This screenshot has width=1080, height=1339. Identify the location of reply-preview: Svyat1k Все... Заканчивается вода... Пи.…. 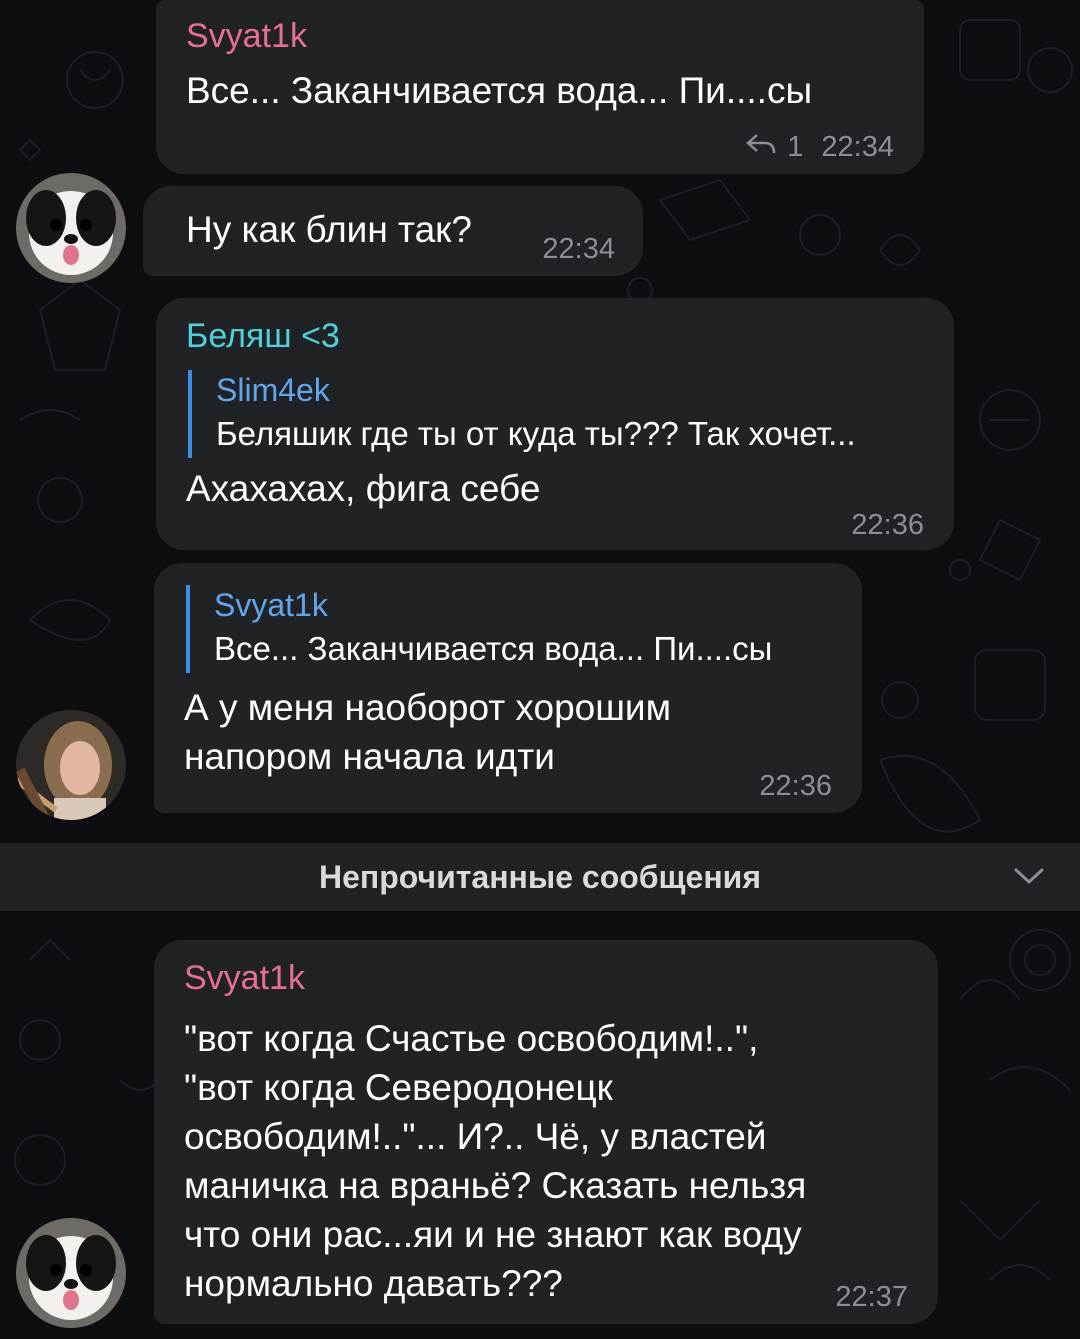
(510, 629).